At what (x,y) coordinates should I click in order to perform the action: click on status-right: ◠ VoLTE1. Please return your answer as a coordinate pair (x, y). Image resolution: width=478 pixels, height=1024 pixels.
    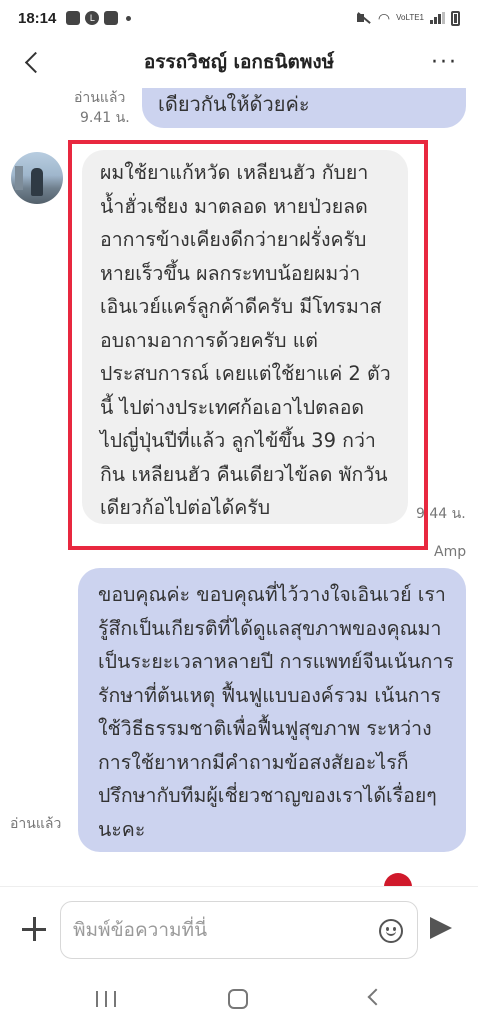
    Looking at the image, I should click on (408, 18).